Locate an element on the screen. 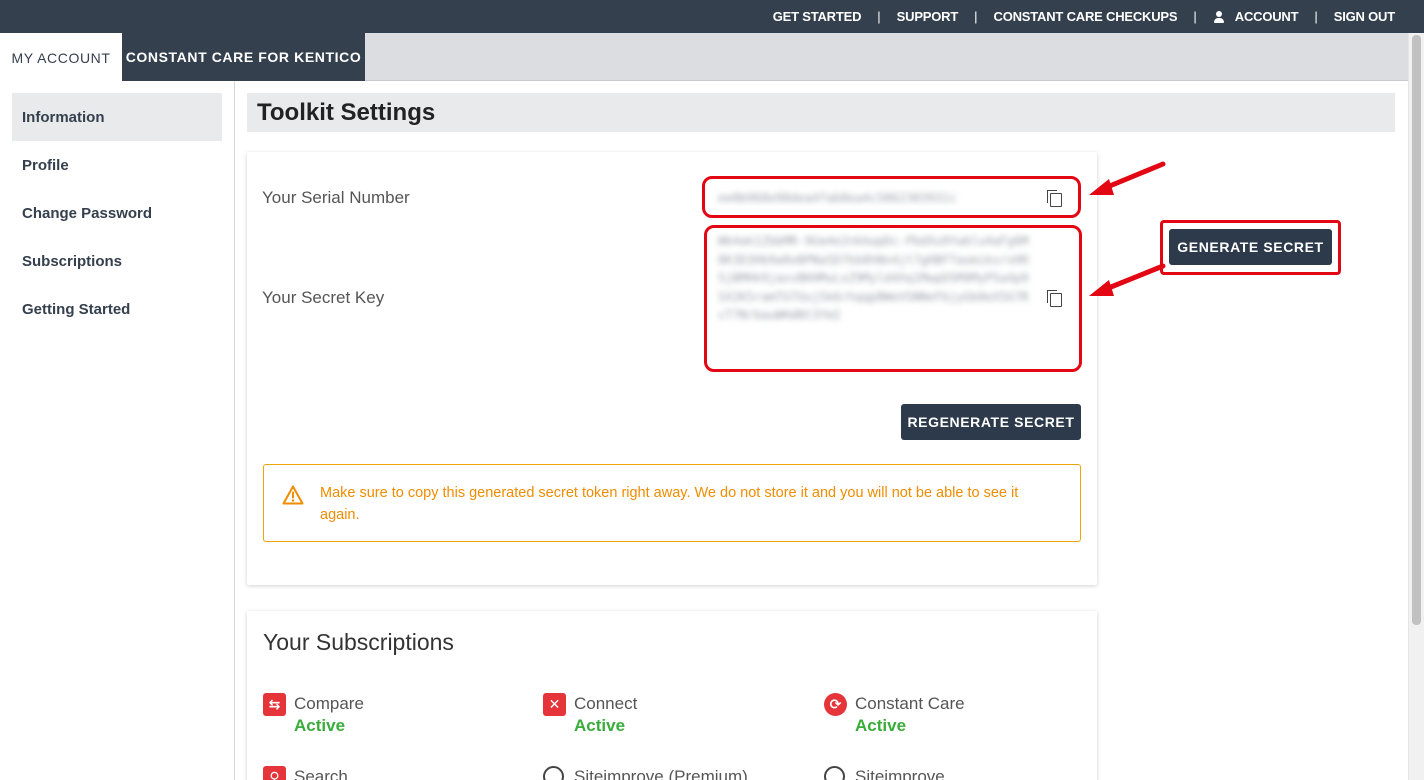 This screenshot has width=1424, height=780. page-scrollbar is located at coordinates (1416, 406).